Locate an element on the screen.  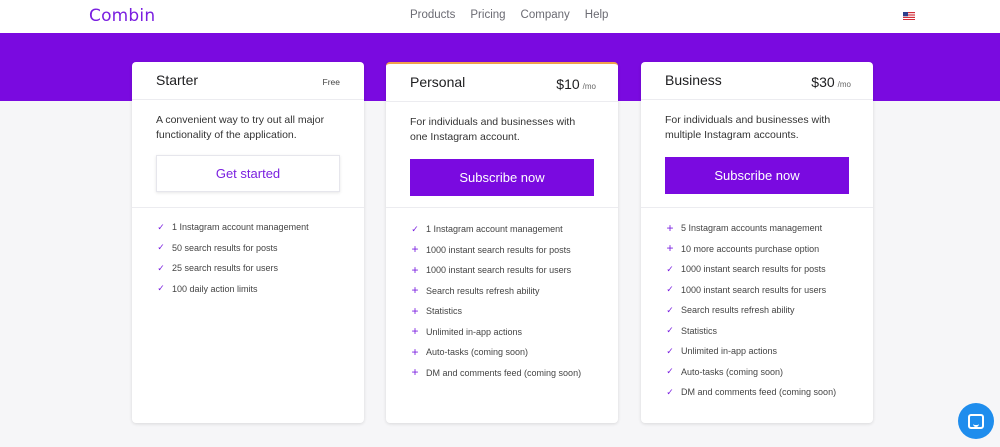
feature-item: +1000 instant search results for posts is located at coordinates (495, 250).